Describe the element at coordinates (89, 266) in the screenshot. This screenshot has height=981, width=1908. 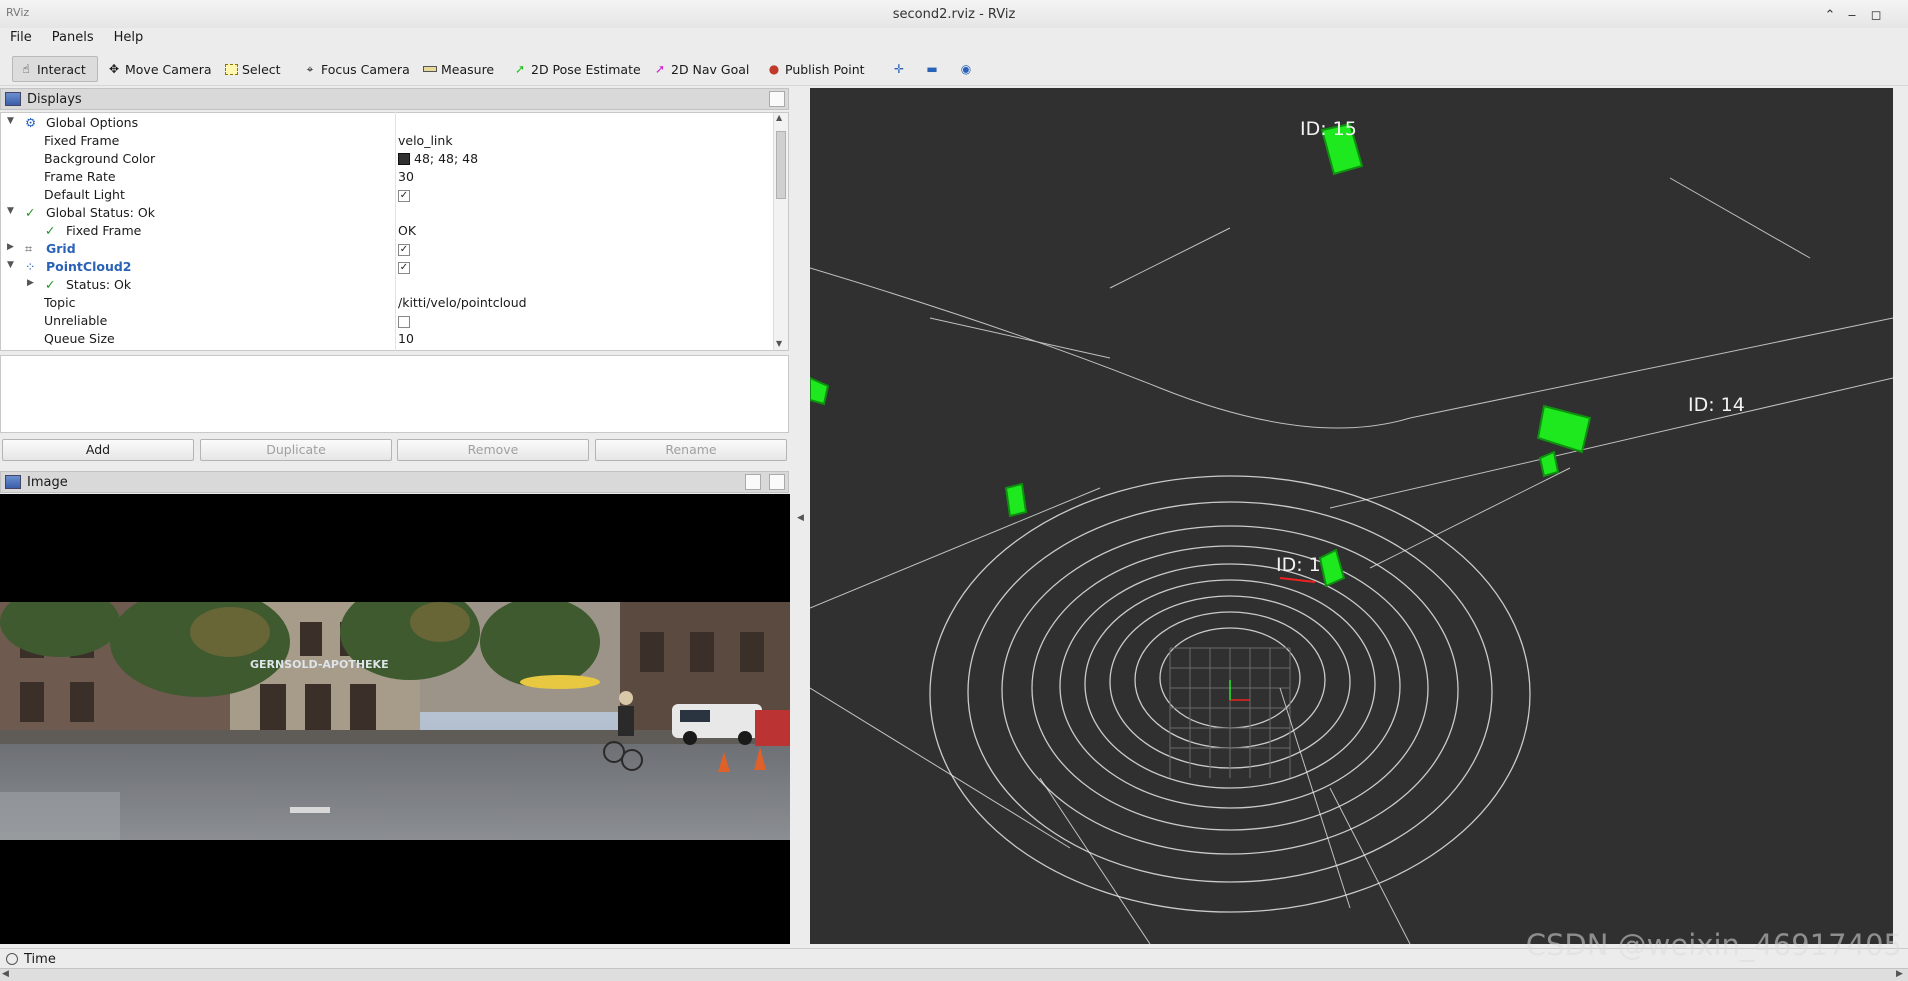
I see `pointcloud2-label: PointCloud2` at that location.